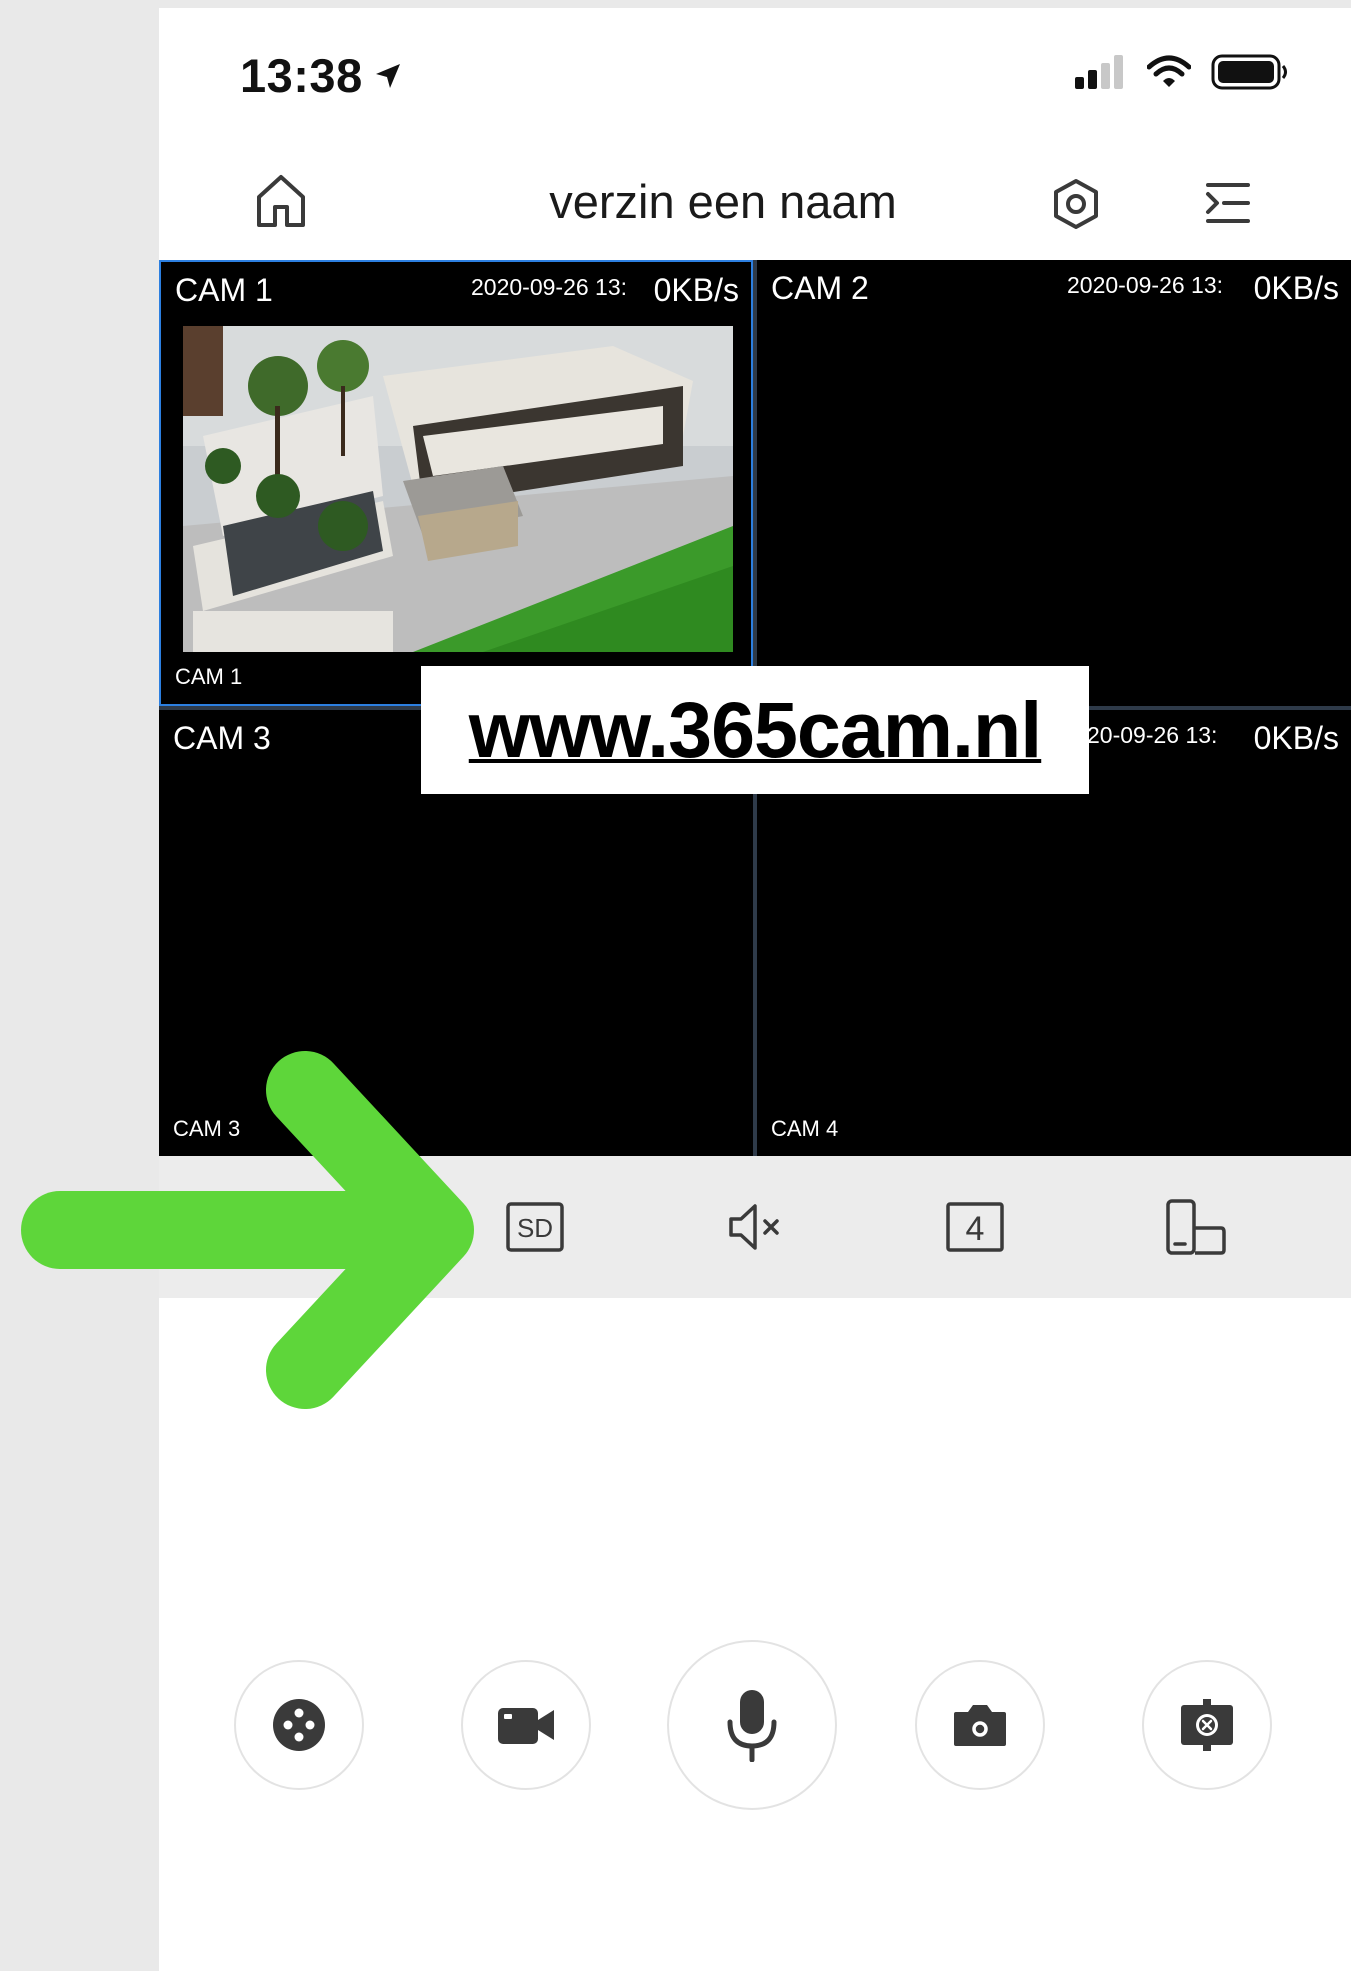 The height and width of the screenshot is (1971, 1351). What do you see at coordinates (805, 1128) in the screenshot?
I see `camera-footer-label: CAM 4` at bounding box center [805, 1128].